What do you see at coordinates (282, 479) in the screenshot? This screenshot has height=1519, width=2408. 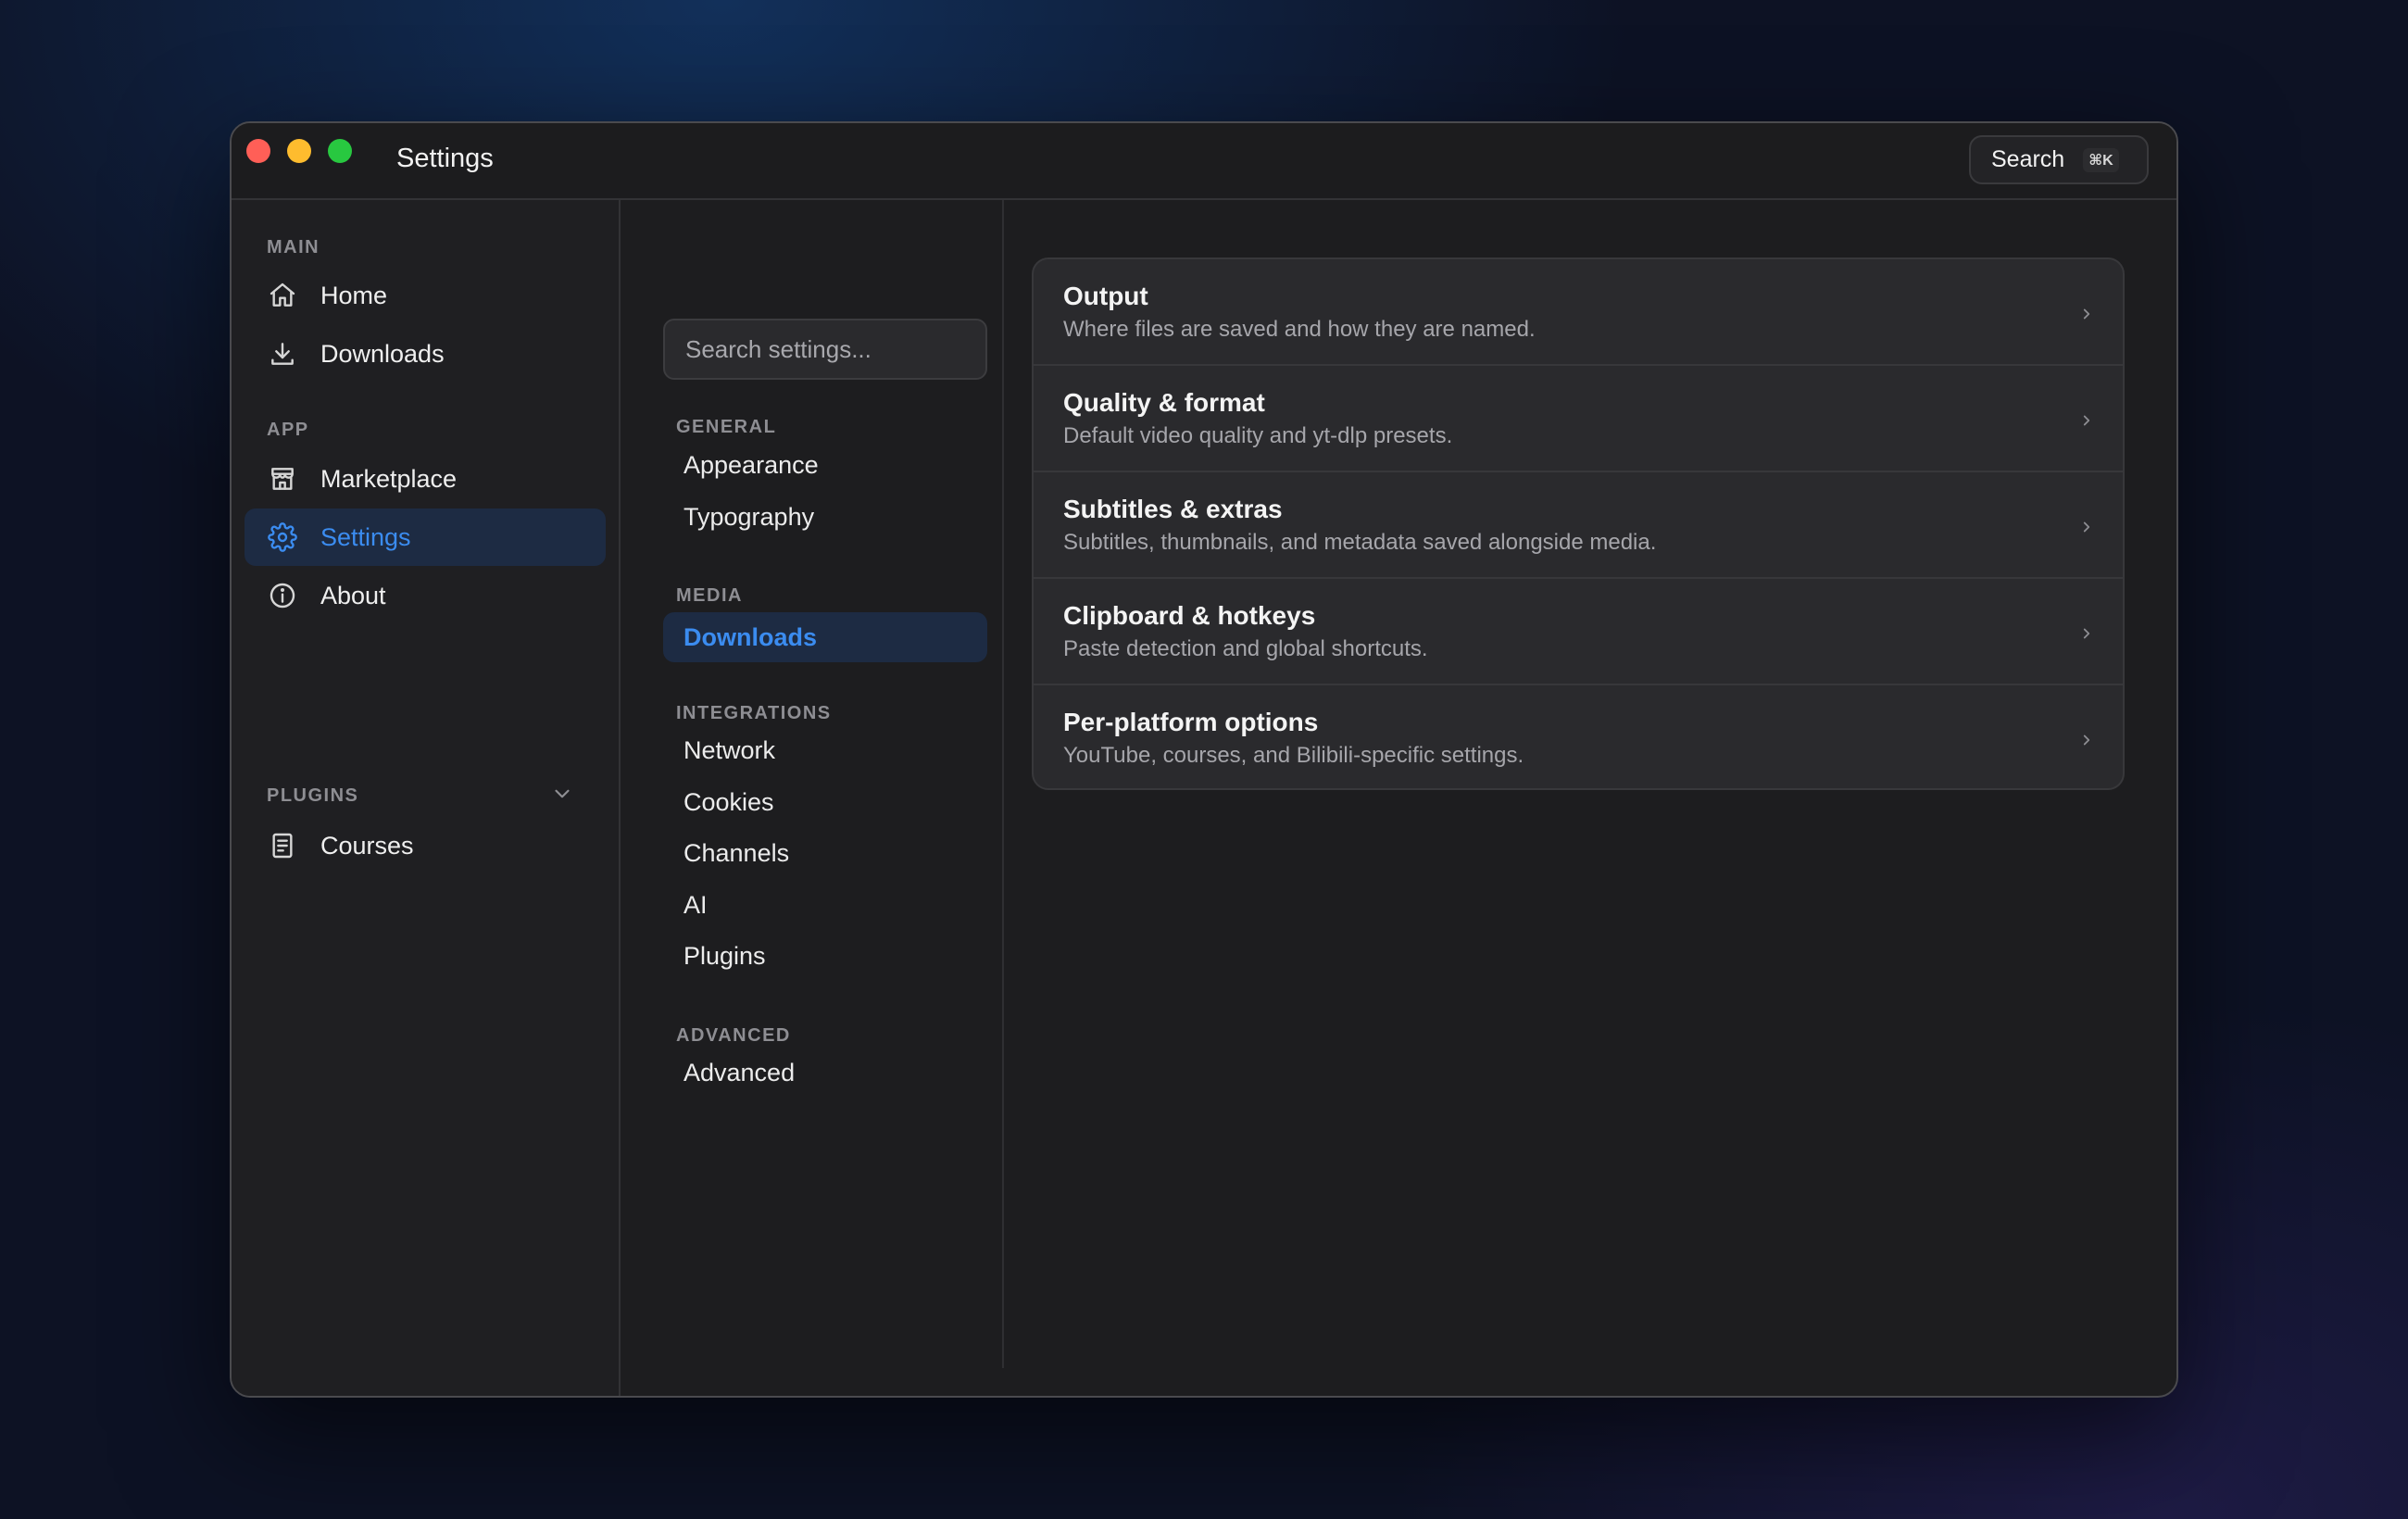 I see `store-icon` at bounding box center [282, 479].